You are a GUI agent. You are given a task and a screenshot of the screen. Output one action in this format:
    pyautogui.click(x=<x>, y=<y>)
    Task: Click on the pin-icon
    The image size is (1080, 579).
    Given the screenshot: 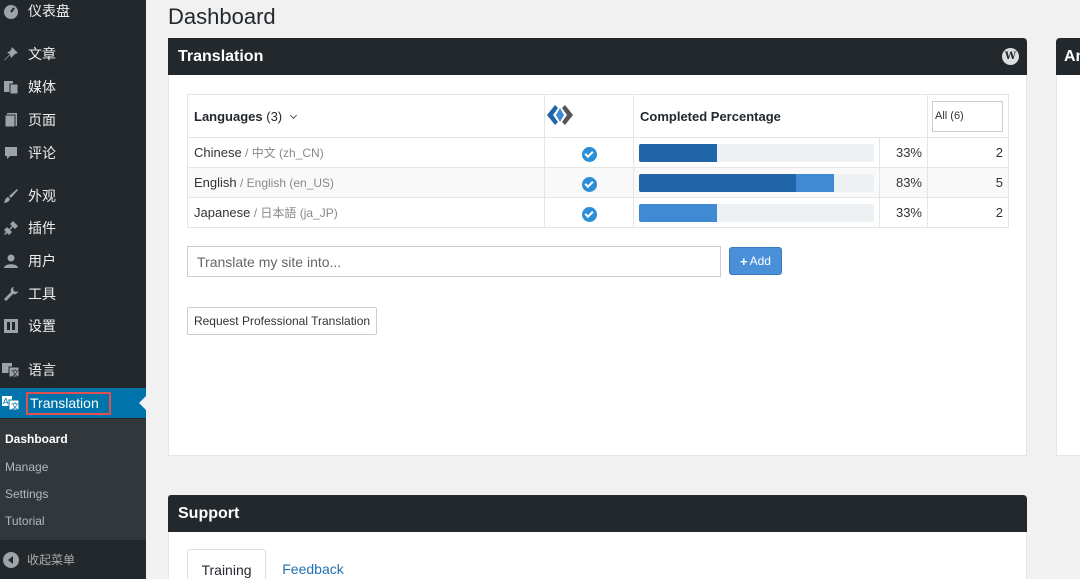 What is the action you would take?
    pyautogui.click(x=11, y=54)
    